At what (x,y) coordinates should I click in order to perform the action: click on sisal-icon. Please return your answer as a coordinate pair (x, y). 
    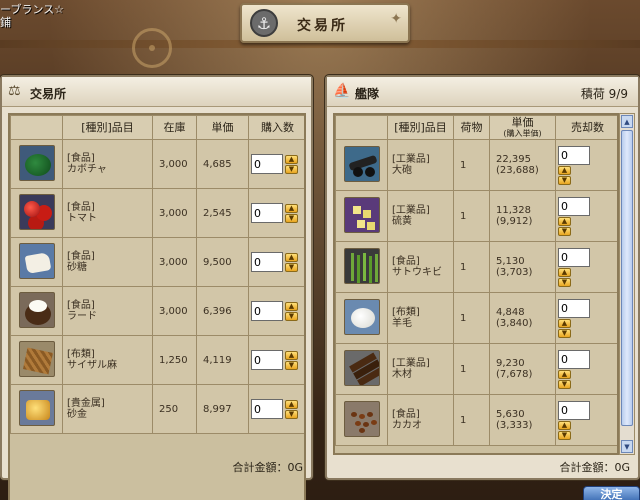
    Looking at the image, I should click on (36, 358).